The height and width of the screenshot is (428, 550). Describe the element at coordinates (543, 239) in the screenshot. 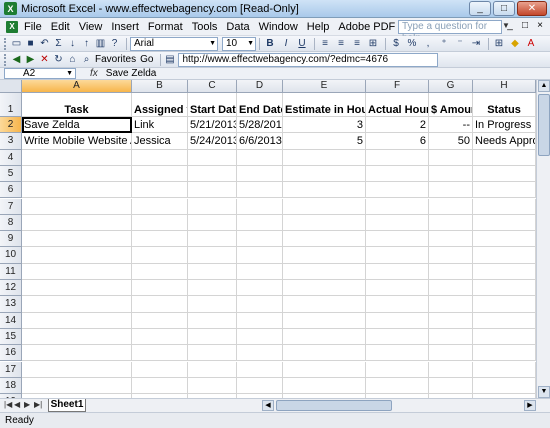

I see `vertical-scrollbar: ▲ ▼` at that location.